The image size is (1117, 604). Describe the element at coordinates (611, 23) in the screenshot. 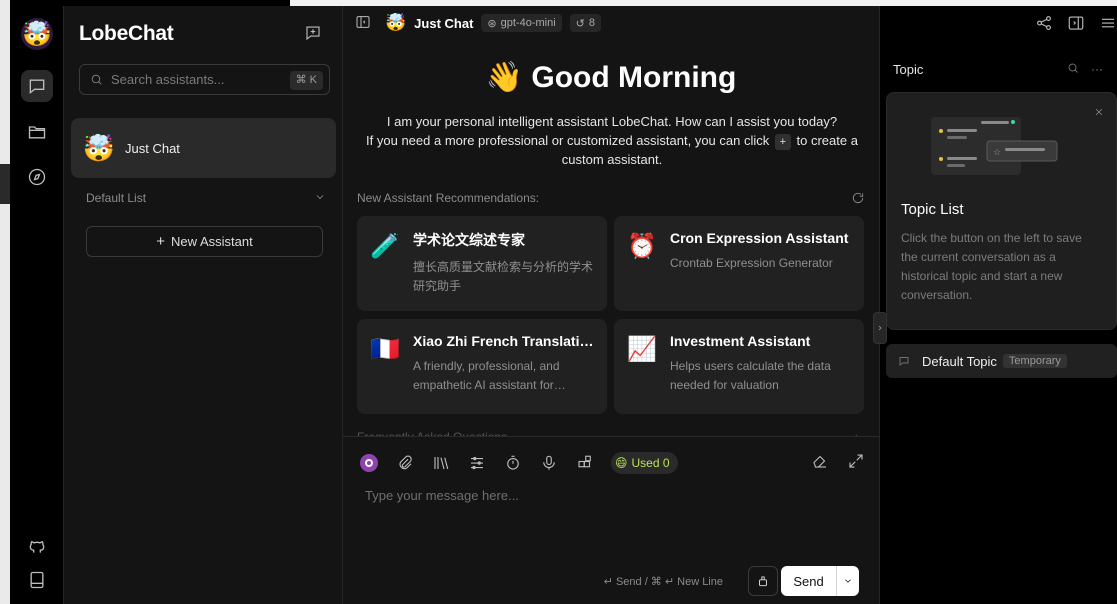

I see `chat-header: 🤯 Just Chat ⊛ gpt-4o-mini ↺ 8` at that location.